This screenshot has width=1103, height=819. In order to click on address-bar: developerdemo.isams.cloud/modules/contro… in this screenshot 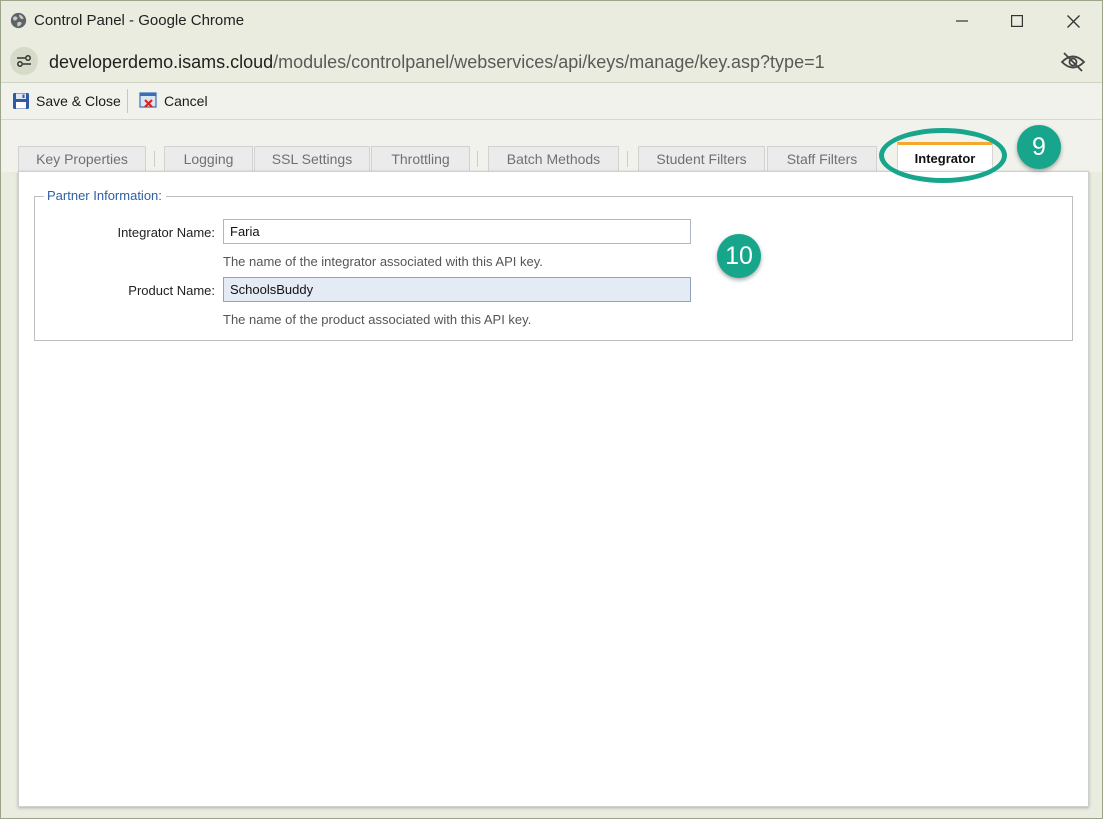, I will do `click(551, 62)`.